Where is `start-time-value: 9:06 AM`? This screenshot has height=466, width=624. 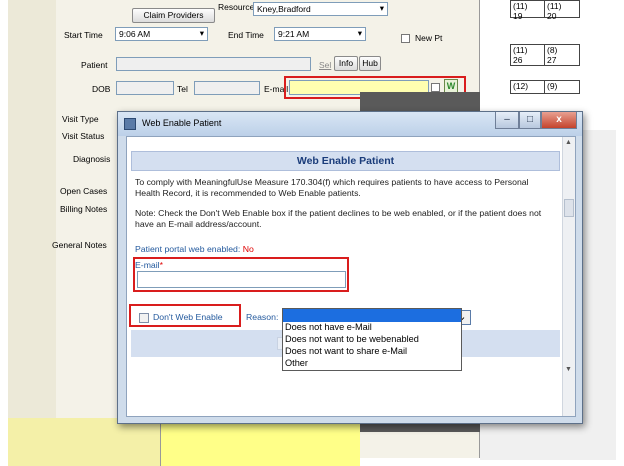
start-time-value: 9:06 AM is located at coordinates (135, 34).